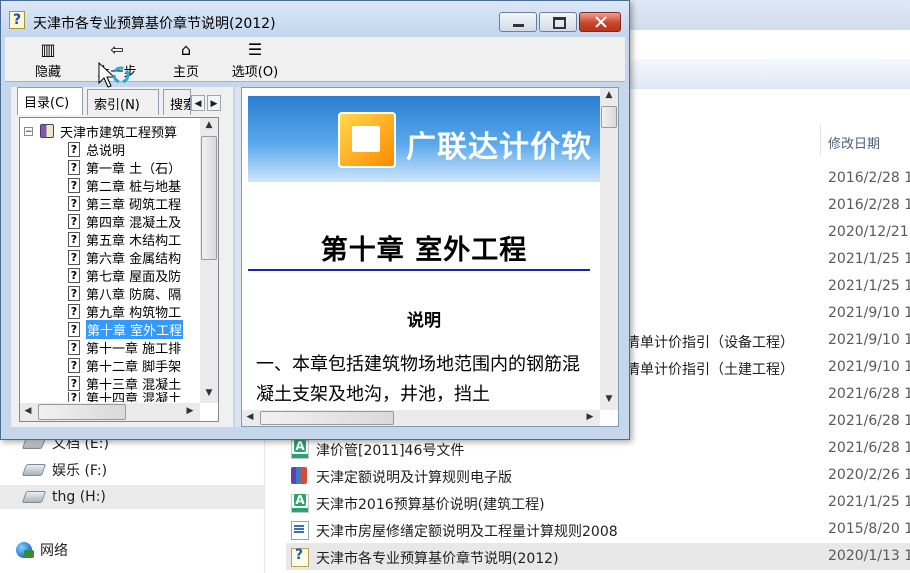 This screenshot has height=573, width=910. What do you see at coordinates (598, 502) in the screenshot?
I see `file-row: 天津市2016预算基价说明(建筑工程) 2021/1/25 1` at bounding box center [598, 502].